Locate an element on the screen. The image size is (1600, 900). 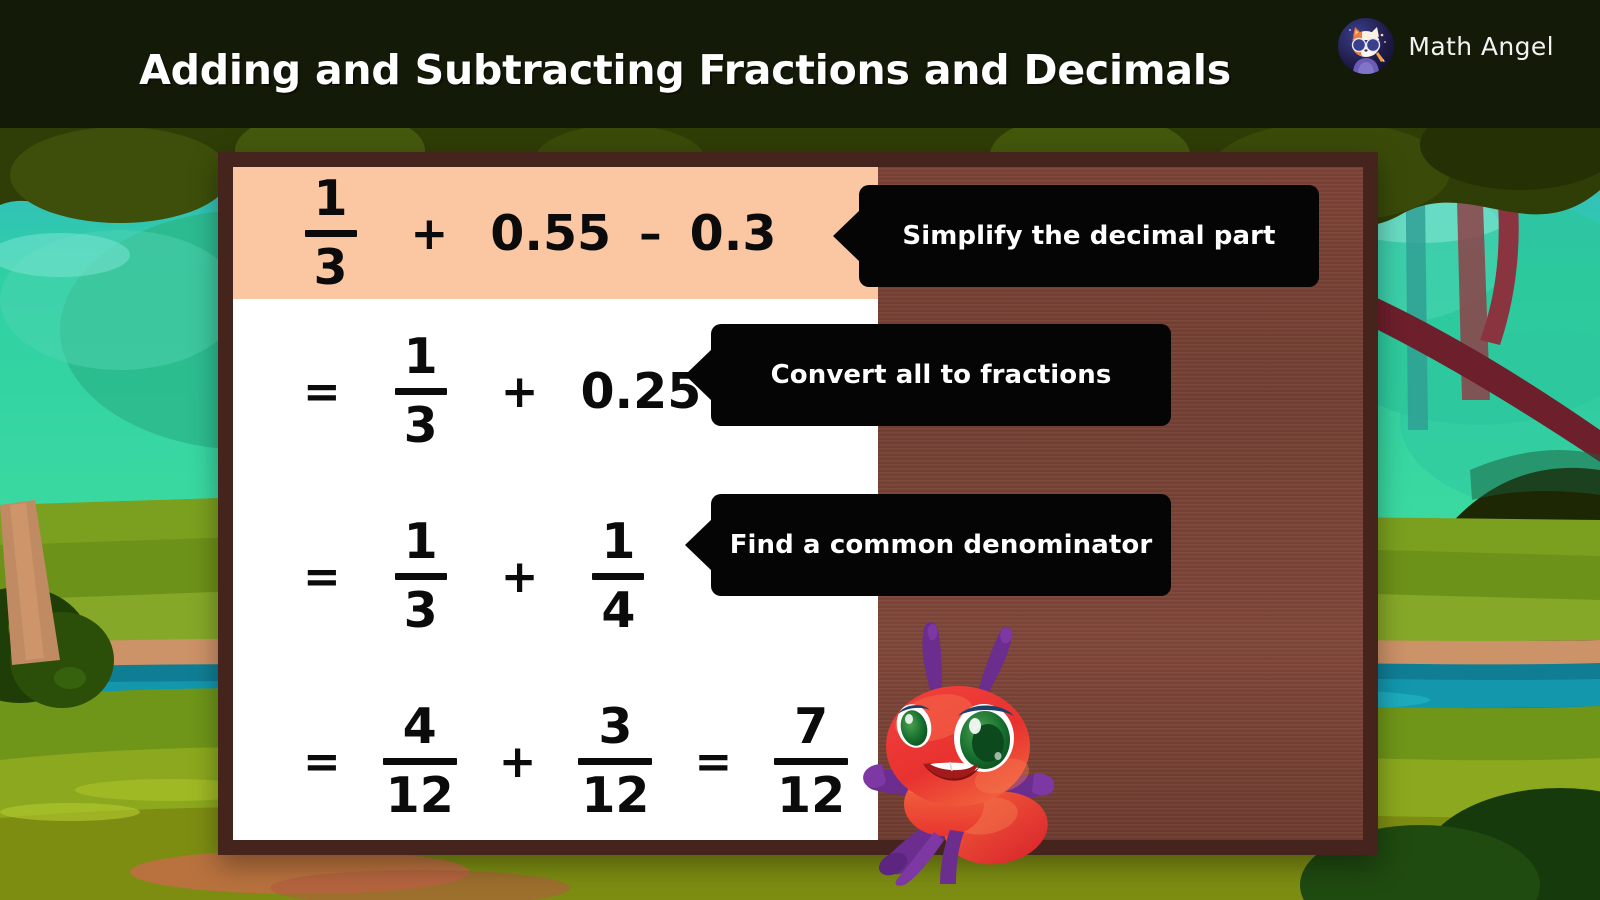
callout-convert-fractions: Convert all to fractions is located at coordinates (941, 375).